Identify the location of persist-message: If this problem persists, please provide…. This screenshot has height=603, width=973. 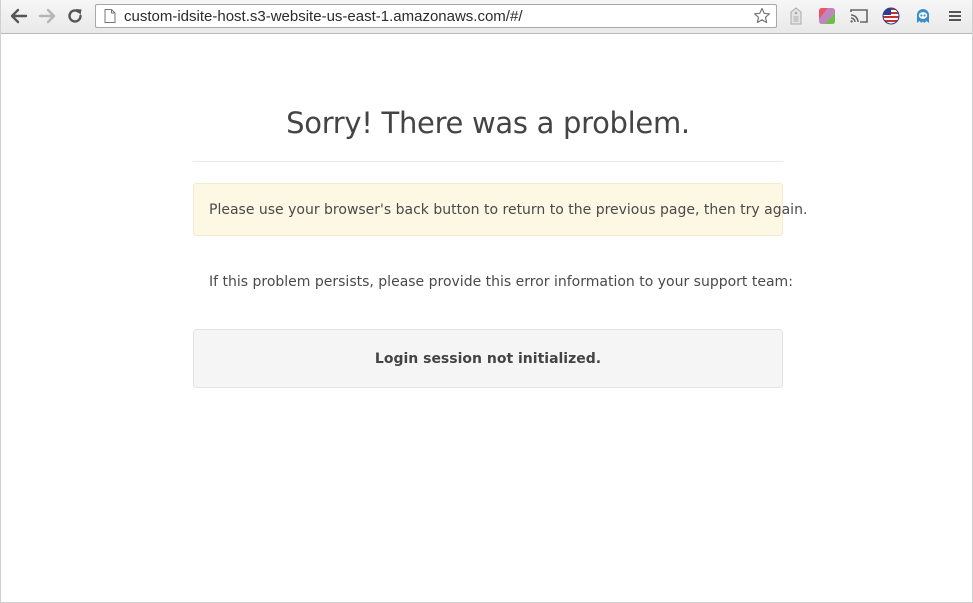
(501, 282).